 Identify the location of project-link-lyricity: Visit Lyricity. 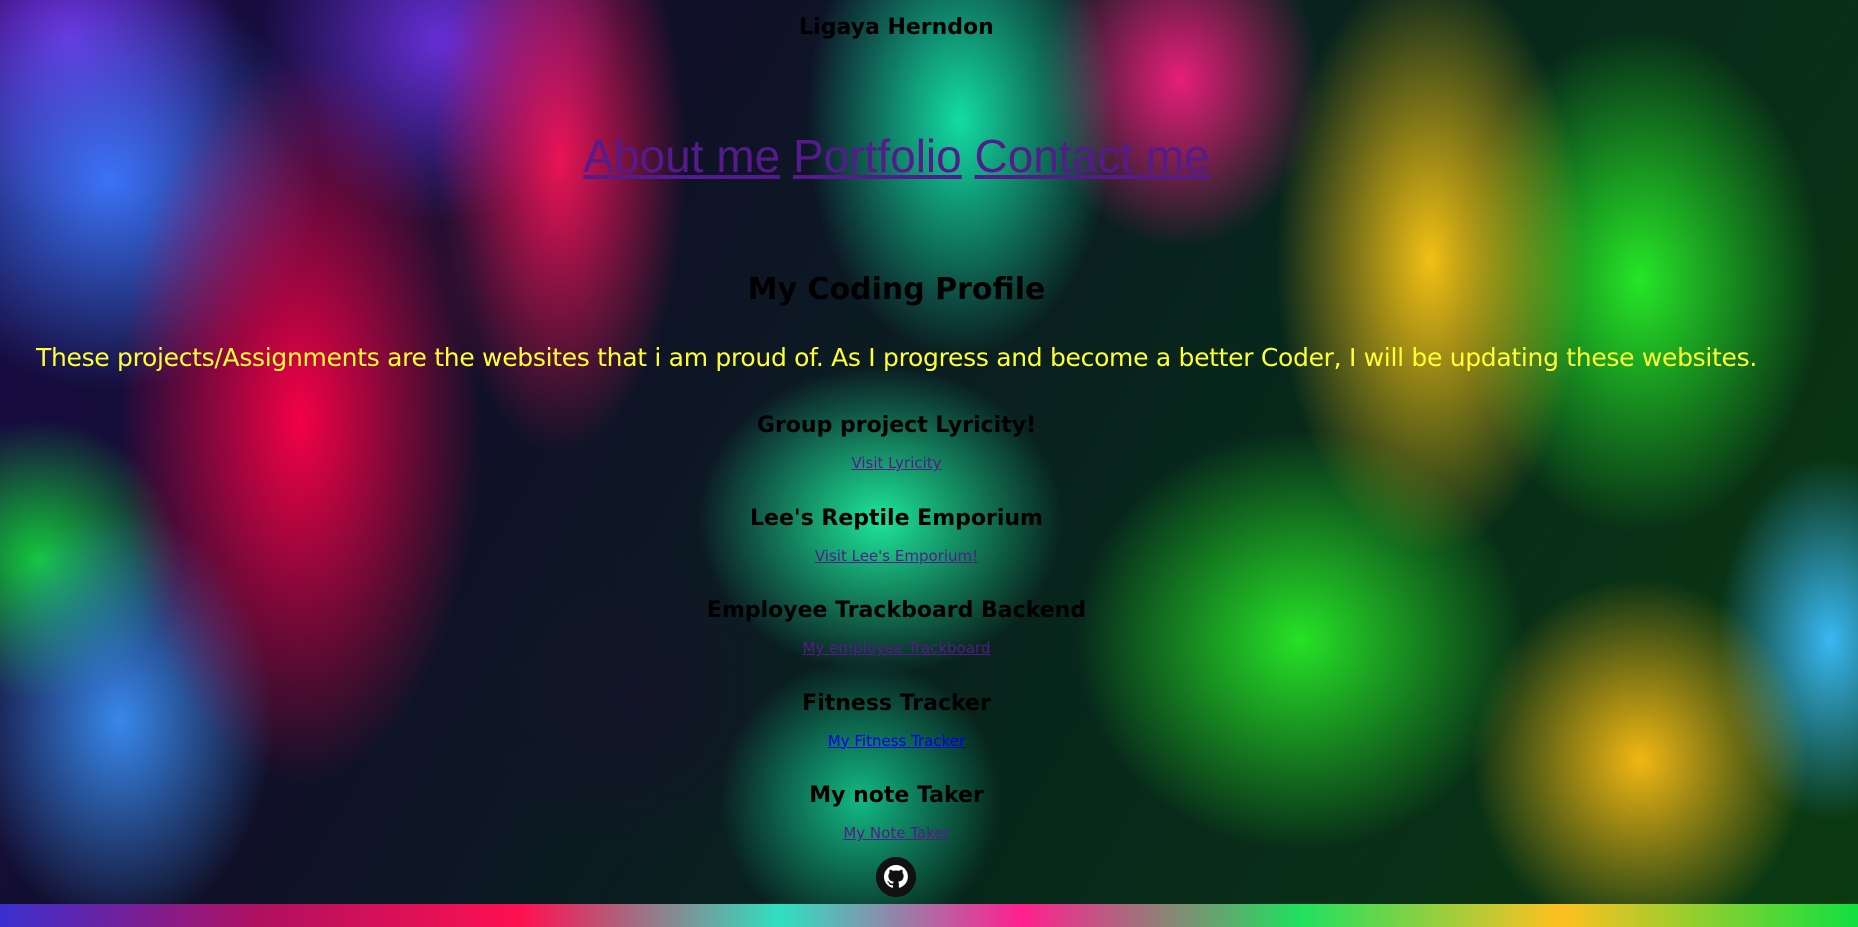
(896, 463).